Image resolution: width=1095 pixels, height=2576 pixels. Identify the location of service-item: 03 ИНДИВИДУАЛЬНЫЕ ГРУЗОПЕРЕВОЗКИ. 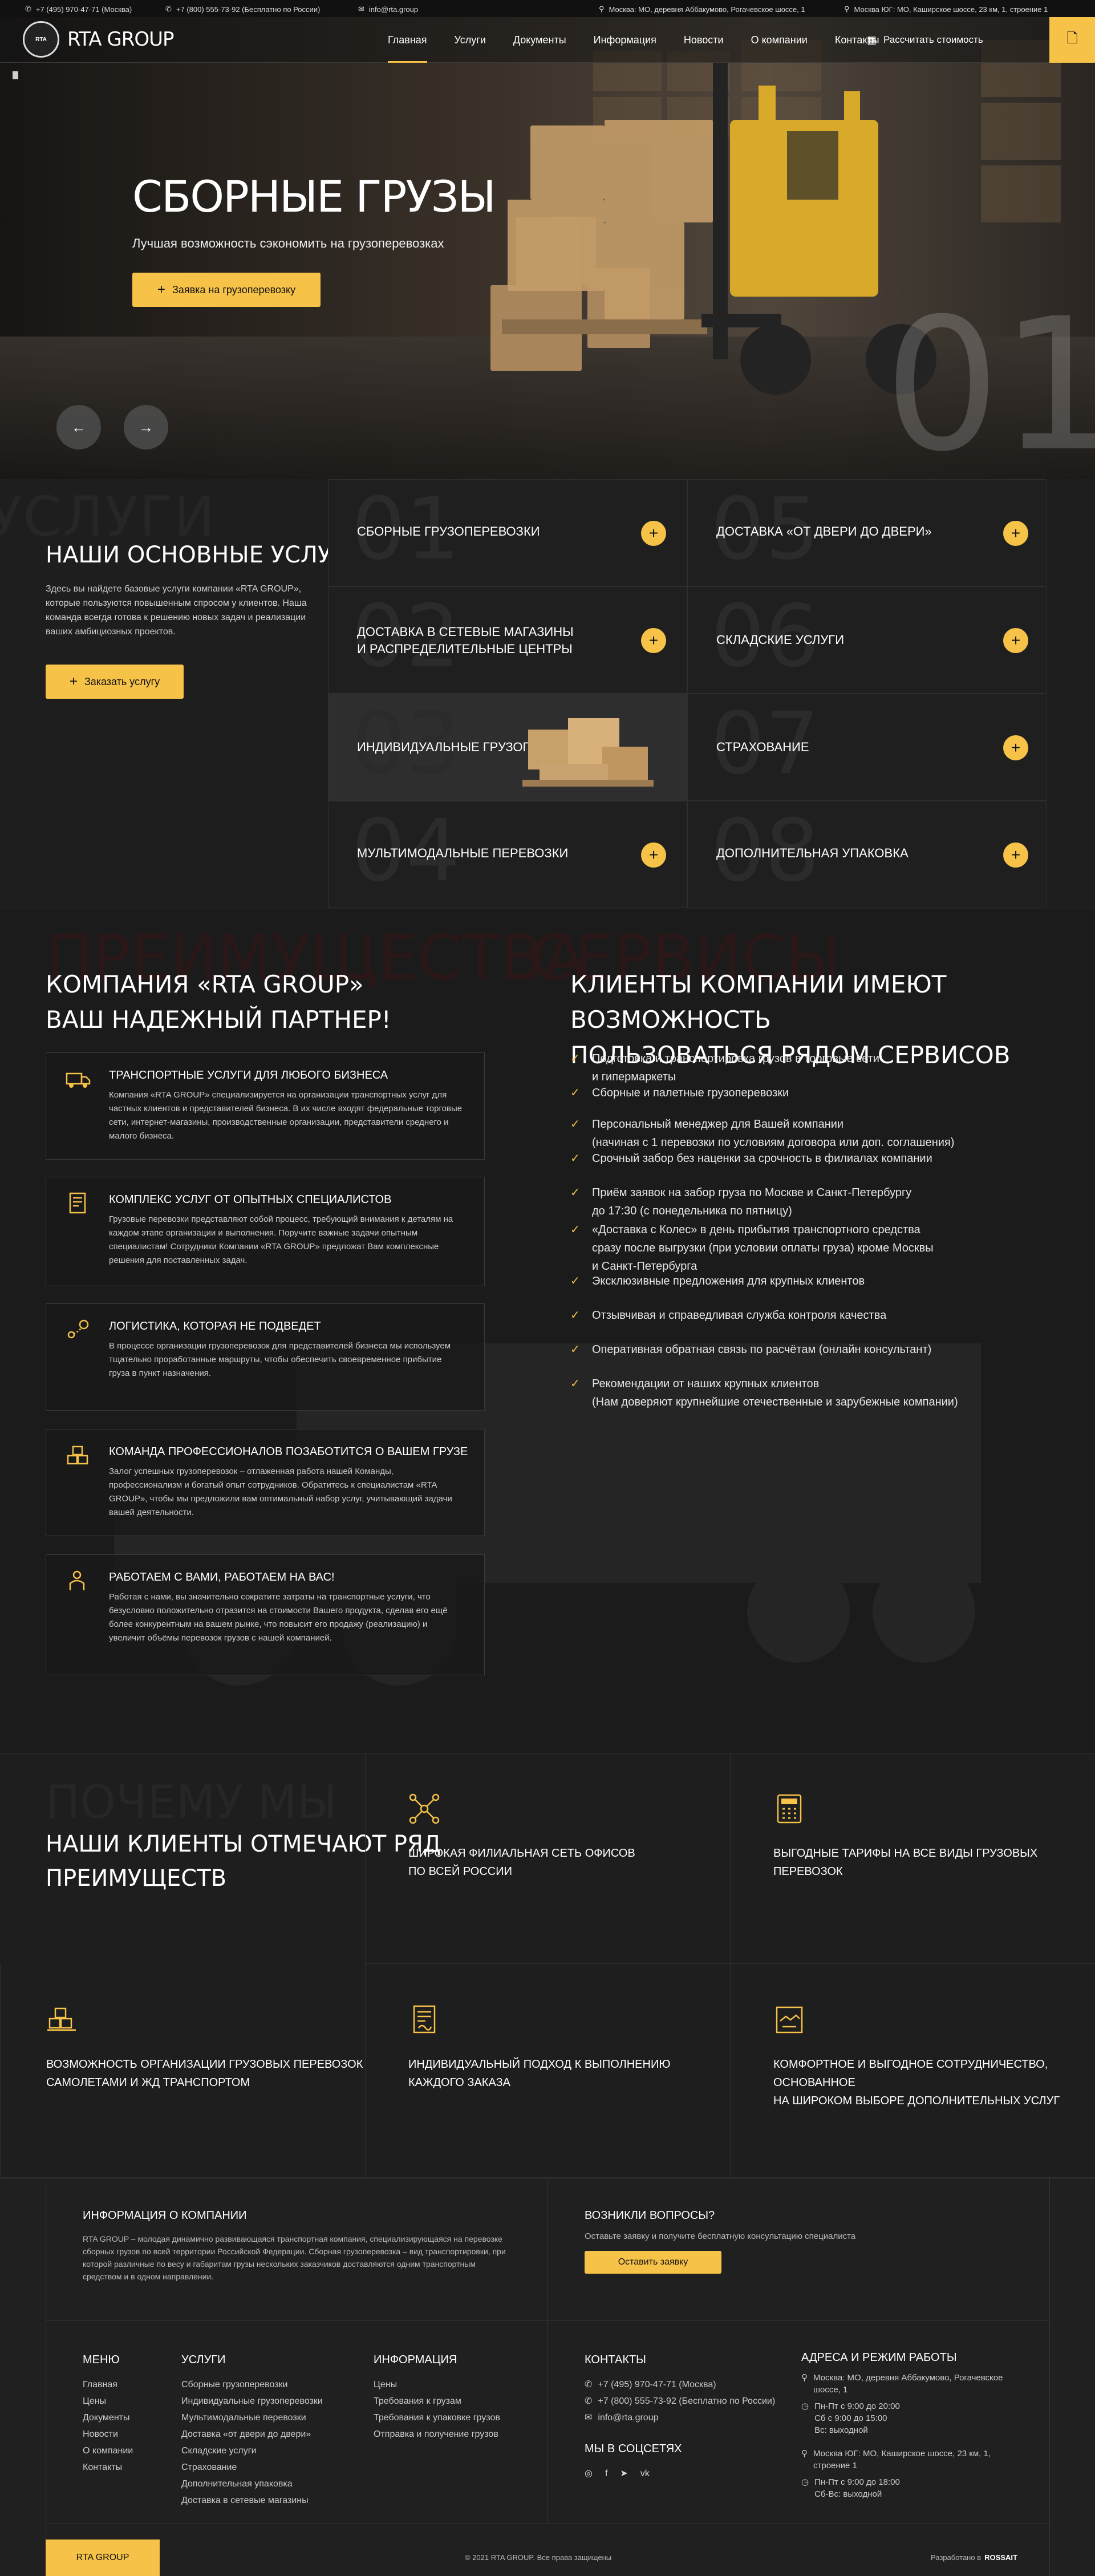
(507, 747).